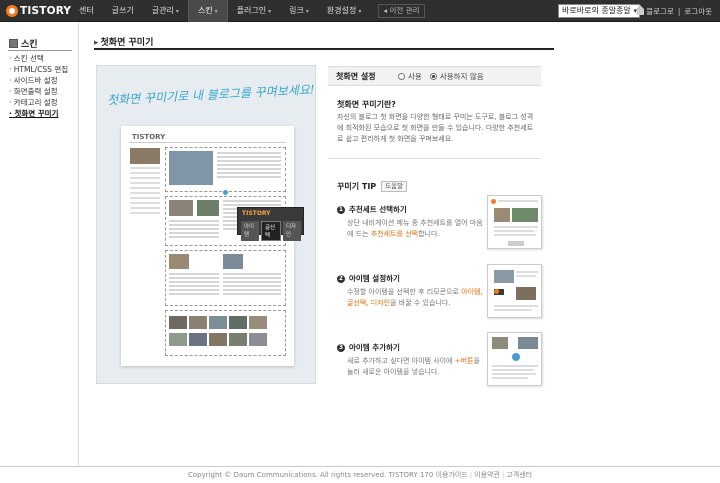  I want to click on logout-link: 로그아웃, so click(698, 11).